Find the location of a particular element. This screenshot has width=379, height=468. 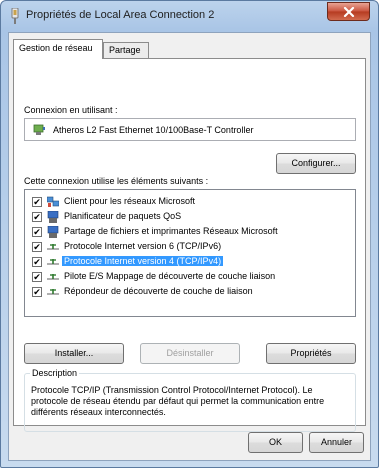

item-label: Client pour les réseaux Microsoft is located at coordinates (130, 201).